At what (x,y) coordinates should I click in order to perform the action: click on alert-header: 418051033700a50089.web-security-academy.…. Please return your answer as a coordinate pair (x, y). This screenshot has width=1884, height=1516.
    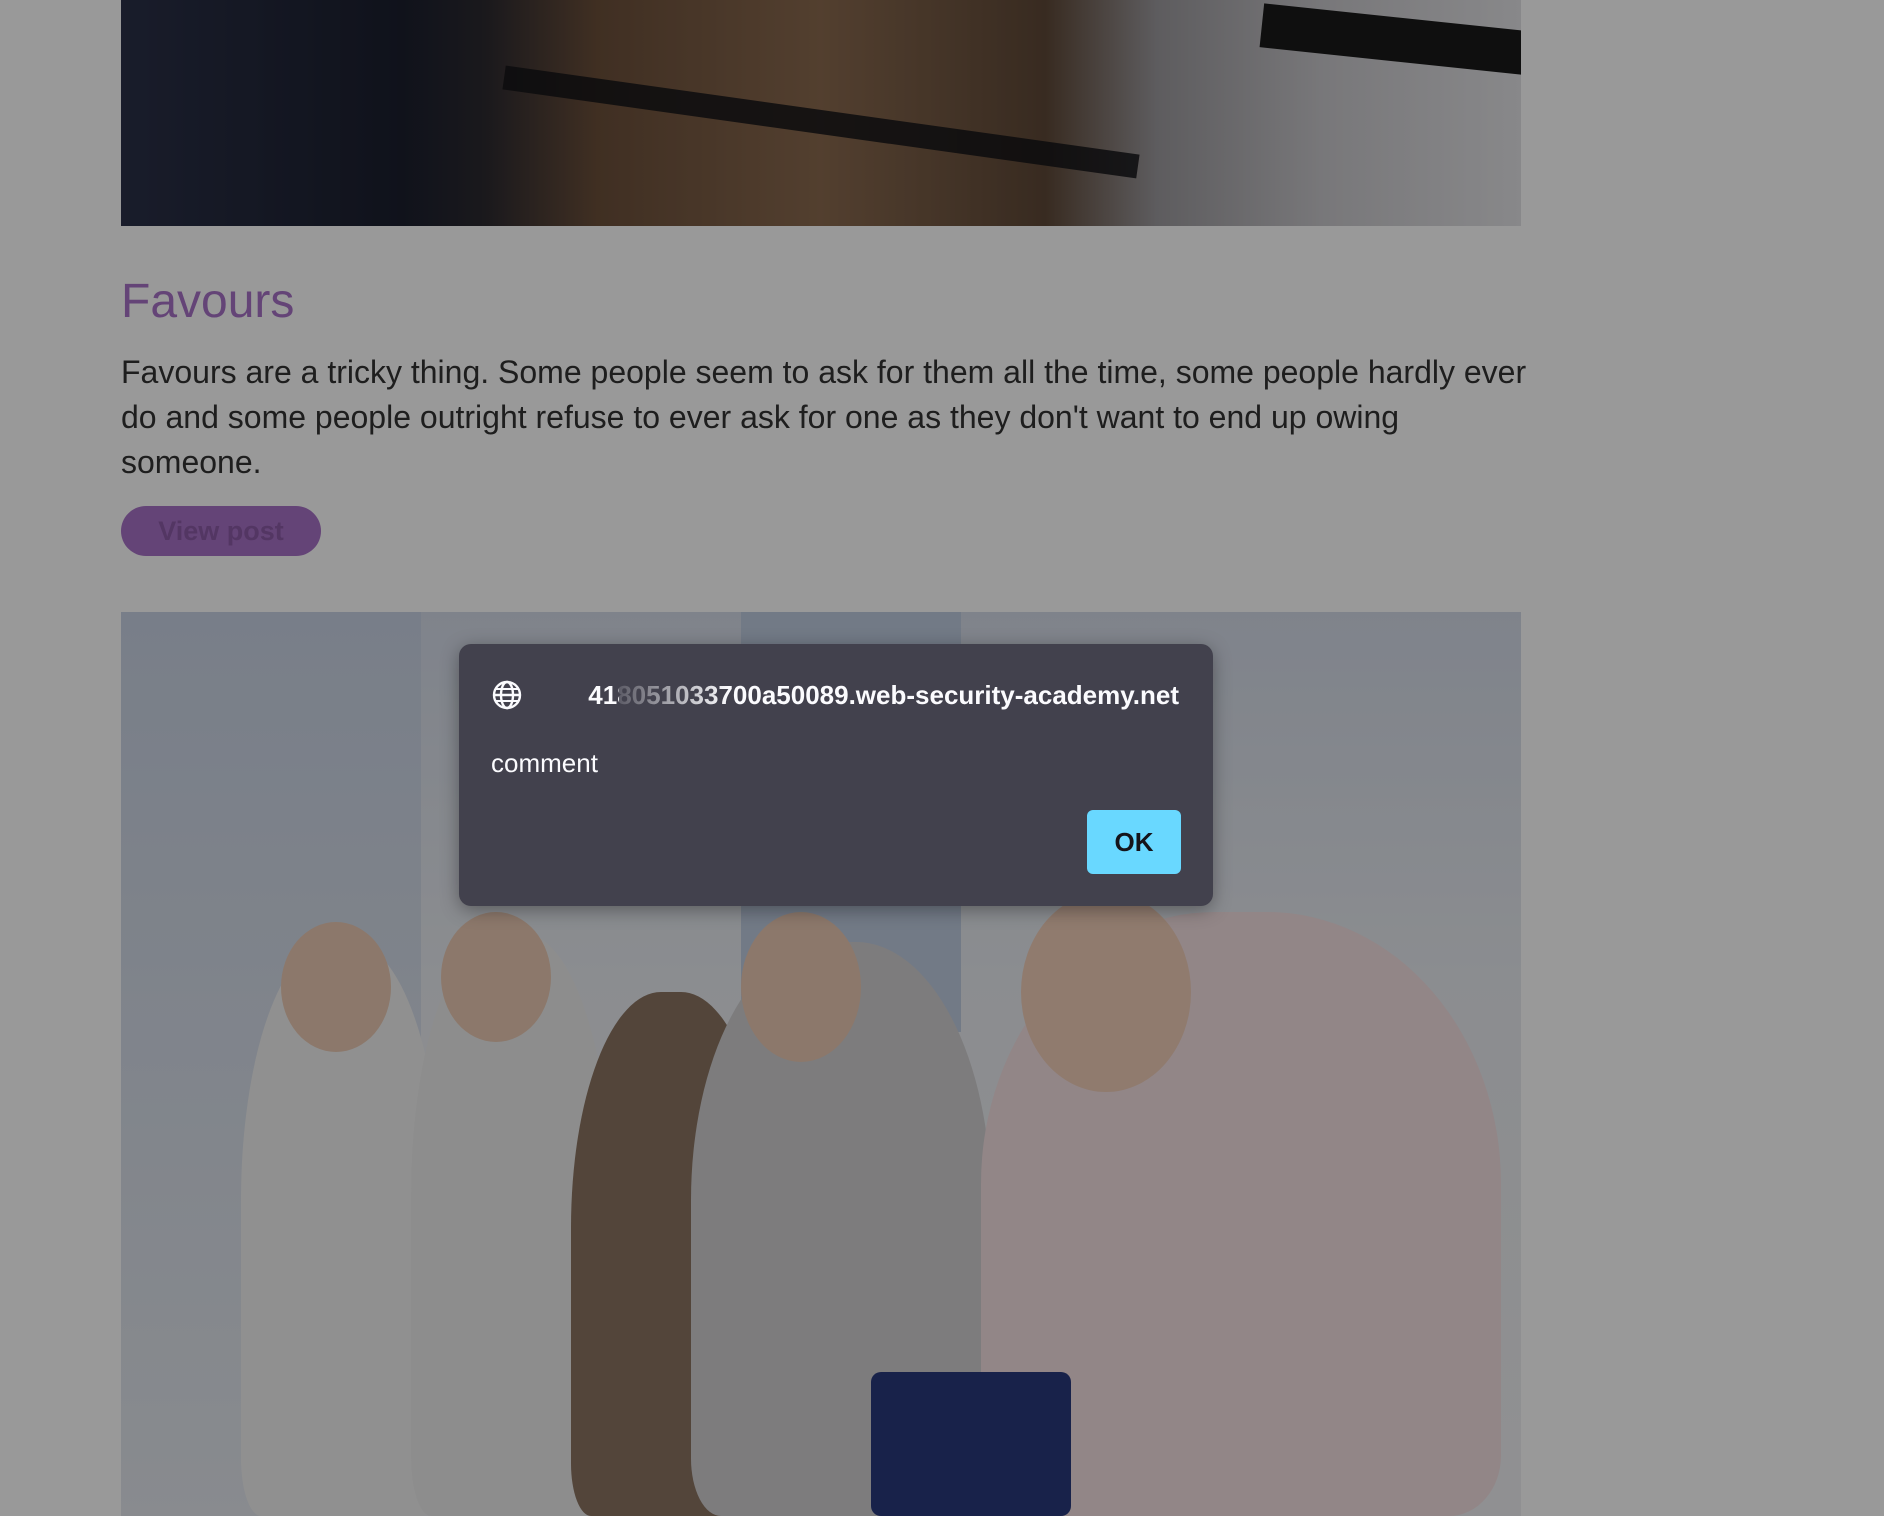
    Looking at the image, I should click on (836, 695).